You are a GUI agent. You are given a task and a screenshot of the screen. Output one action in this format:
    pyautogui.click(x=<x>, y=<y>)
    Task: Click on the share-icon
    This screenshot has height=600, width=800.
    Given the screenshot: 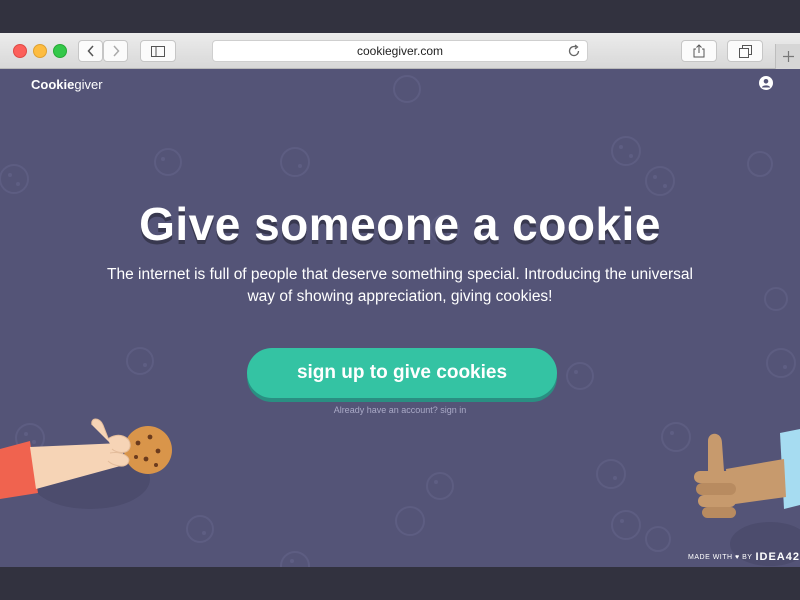 What is the action you would take?
    pyautogui.click(x=699, y=51)
    